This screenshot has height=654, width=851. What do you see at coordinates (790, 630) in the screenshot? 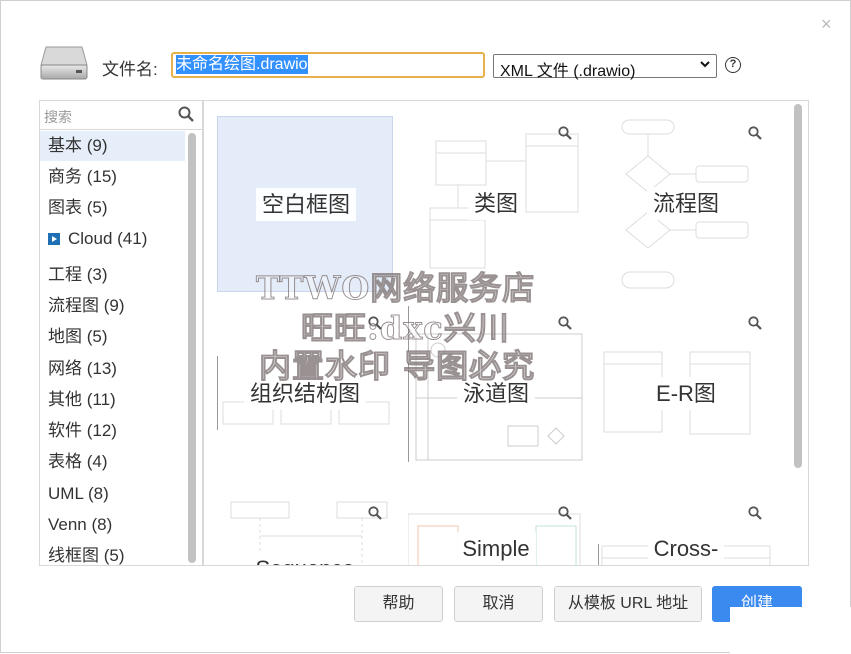
I see `corner-overlay` at bounding box center [790, 630].